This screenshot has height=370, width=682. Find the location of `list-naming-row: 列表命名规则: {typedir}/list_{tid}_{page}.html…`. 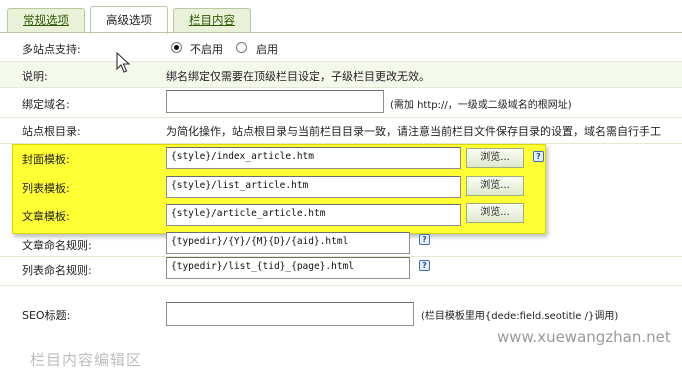

list-naming-row: 列表命名规则: {typedir}/list_{tid}_{page}.html… is located at coordinates (341, 271).